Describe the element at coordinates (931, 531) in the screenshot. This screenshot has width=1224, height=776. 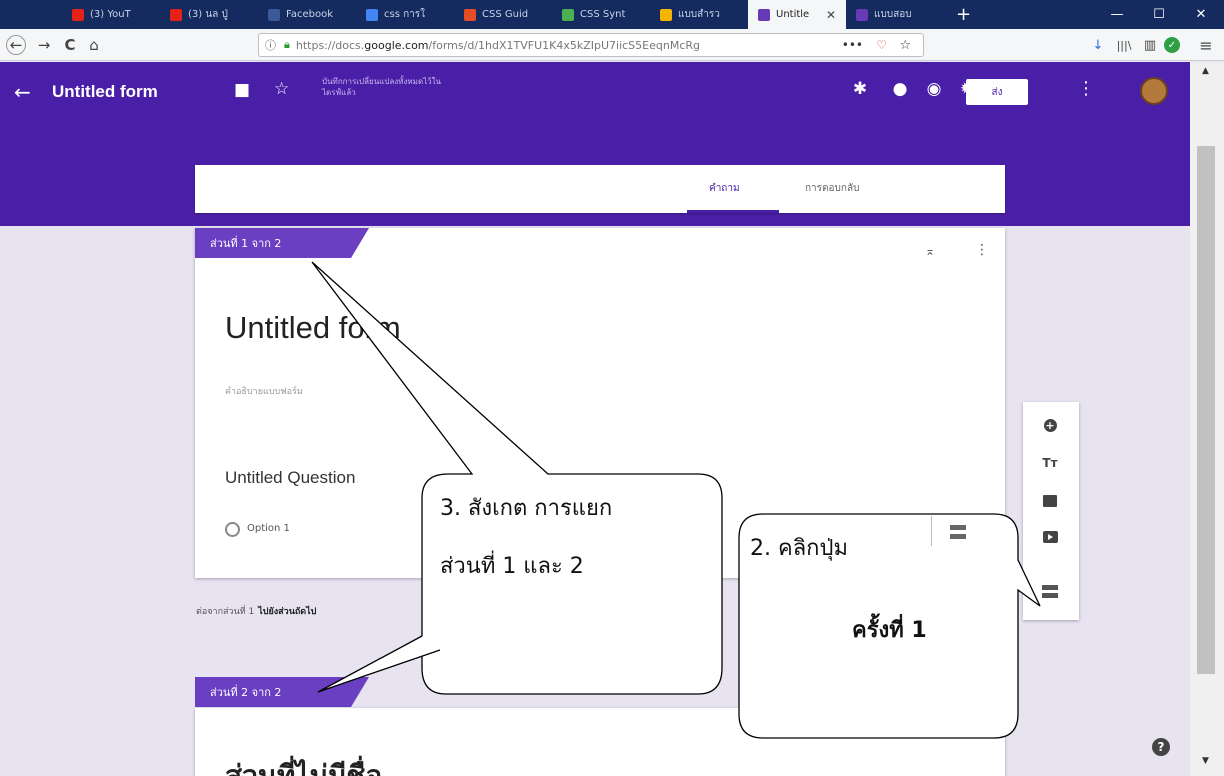
I see `callout-divider` at that location.